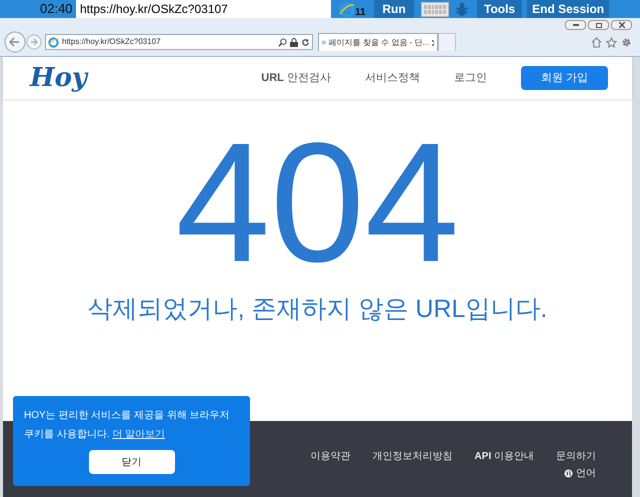 Image resolution: width=640 pixels, height=497 pixels. Describe the element at coordinates (586, 473) in the screenshot. I see `language-link: 언어` at that location.